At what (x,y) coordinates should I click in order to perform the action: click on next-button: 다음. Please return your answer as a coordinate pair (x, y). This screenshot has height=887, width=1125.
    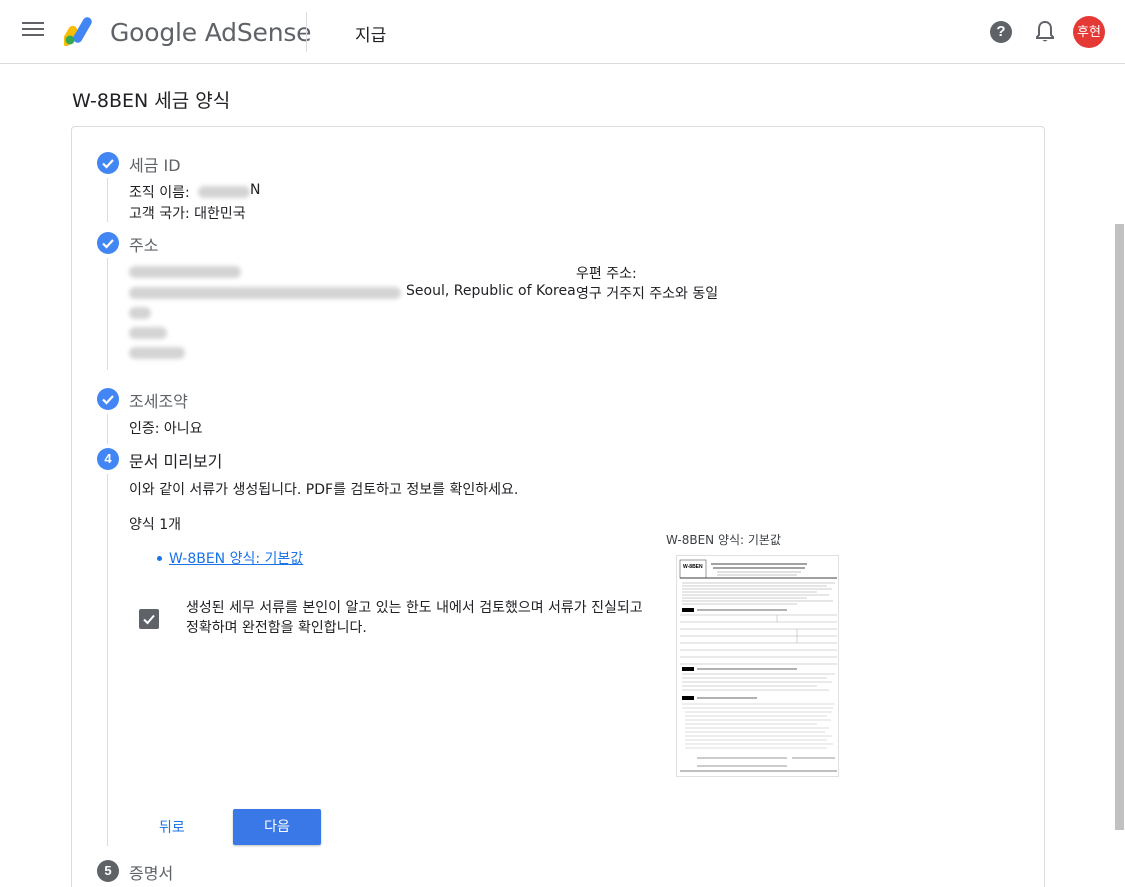
    Looking at the image, I should click on (277, 827).